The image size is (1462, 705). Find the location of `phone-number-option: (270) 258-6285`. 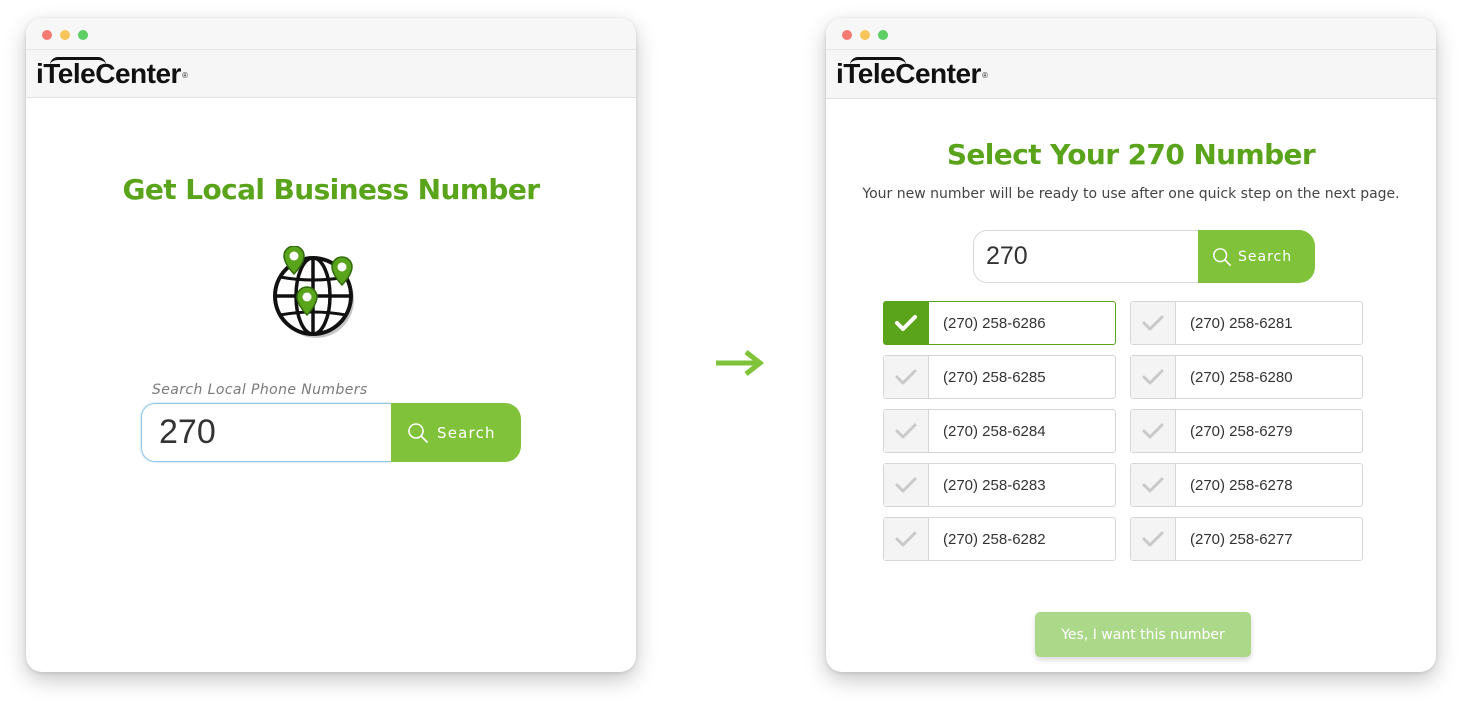

phone-number-option: (270) 258-6285 is located at coordinates (999, 377).